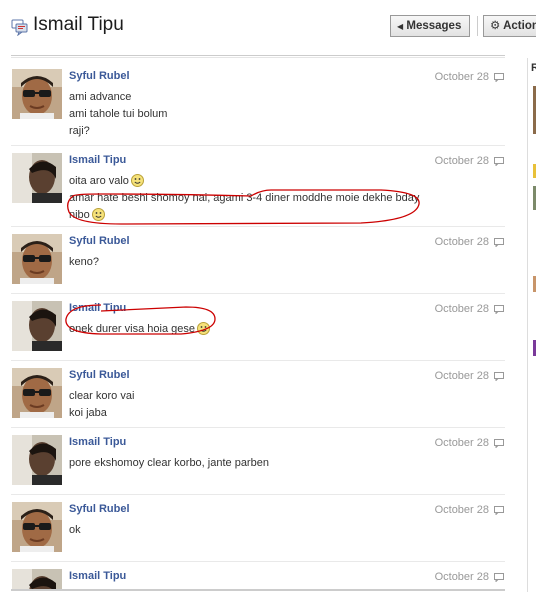 This screenshot has height=592, width=536. I want to click on message-line: clear koro vai, so click(249, 396).